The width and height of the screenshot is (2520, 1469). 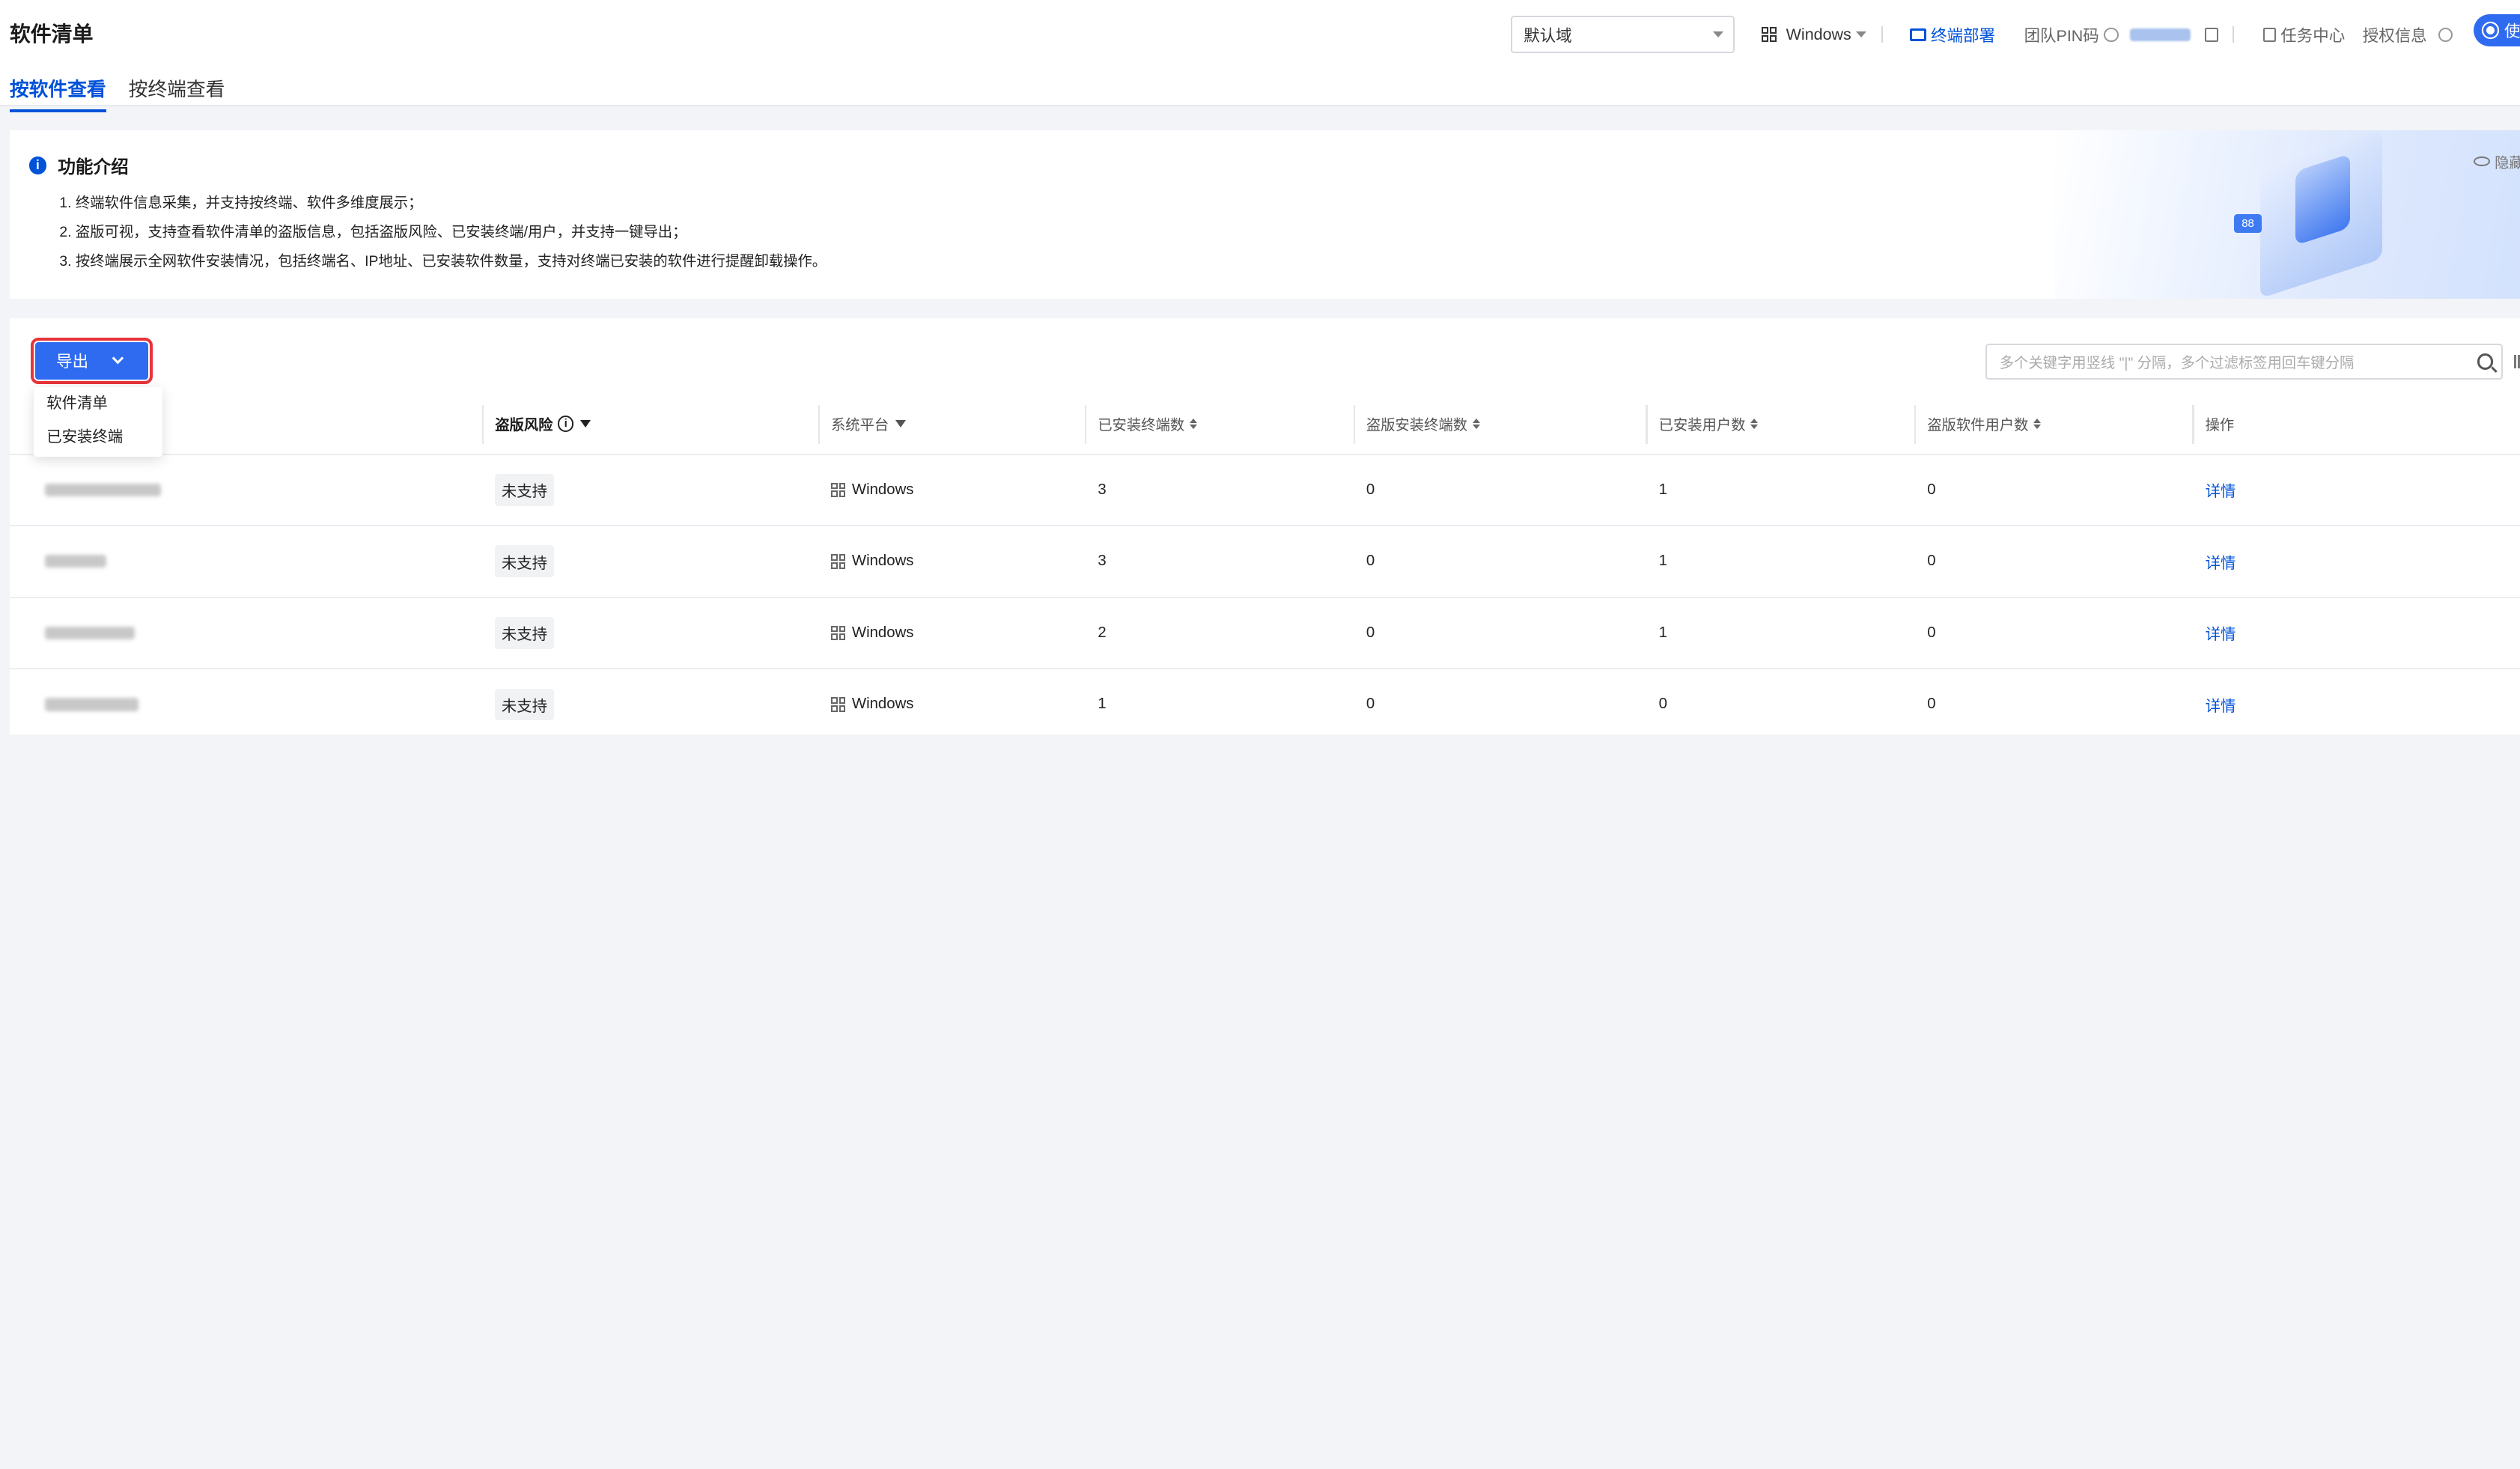 I want to click on illustration-tag: 88, so click(x=2248, y=223).